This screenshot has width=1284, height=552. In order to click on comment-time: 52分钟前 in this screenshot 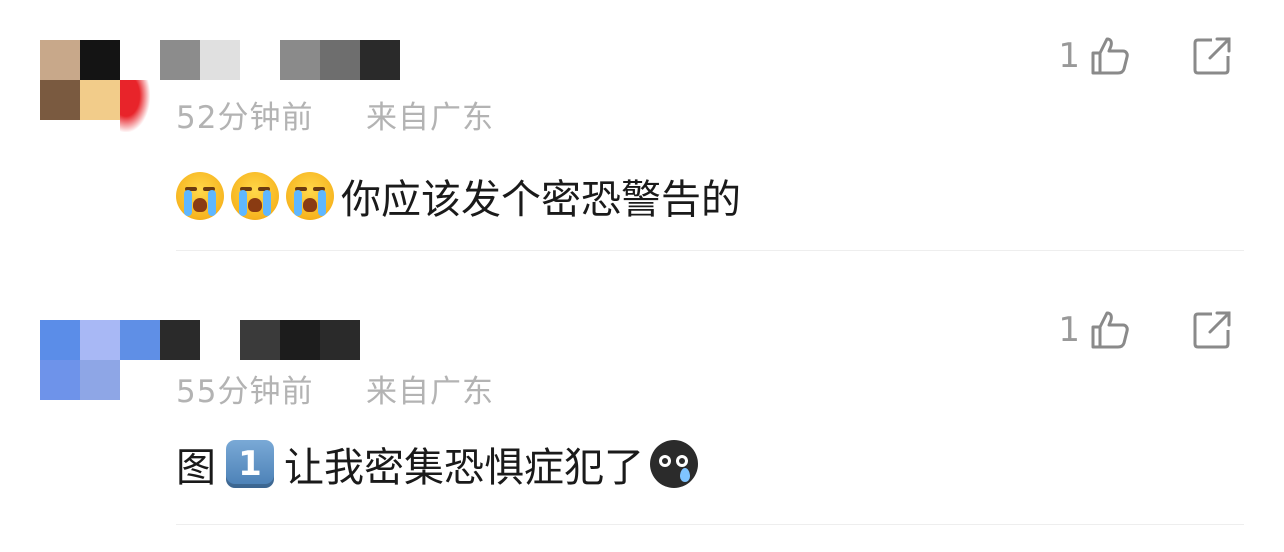, I will do `click(245, 118)`.